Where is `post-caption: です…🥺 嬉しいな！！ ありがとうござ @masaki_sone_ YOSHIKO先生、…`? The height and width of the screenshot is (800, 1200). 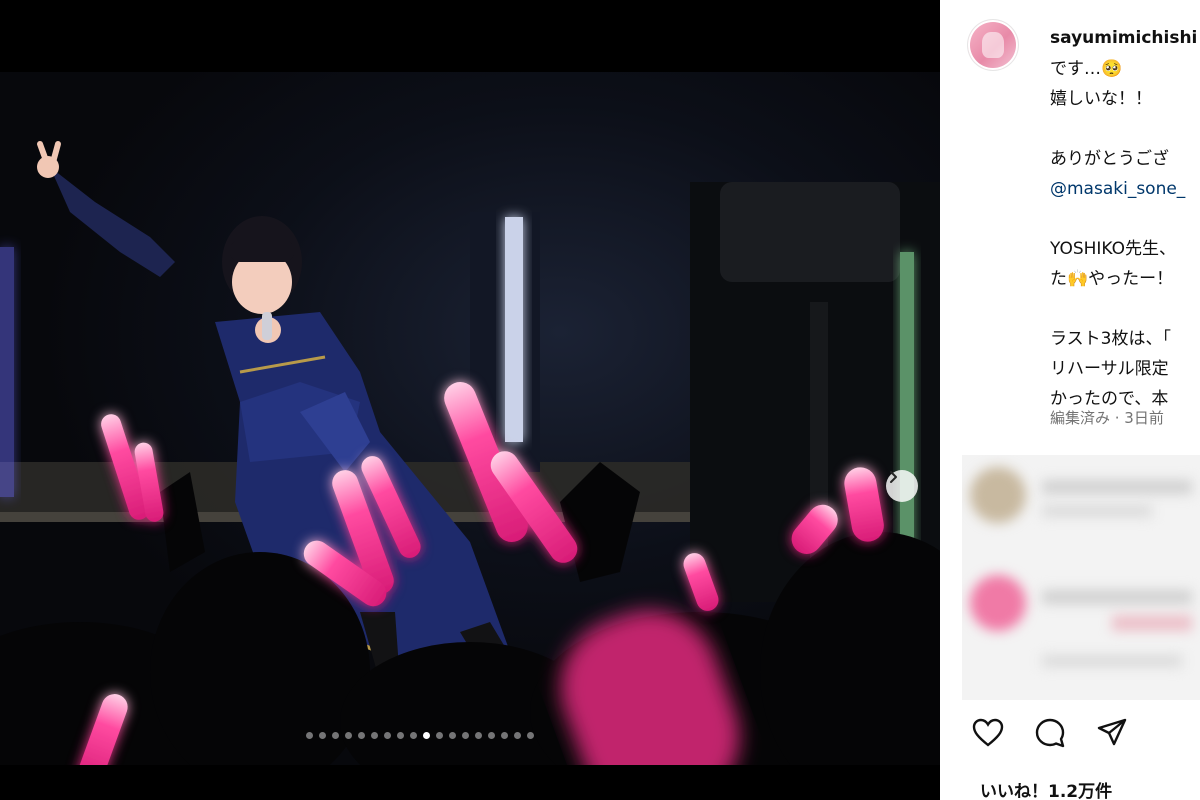 post-caption: です…🥺 嬉しいな！！ ありがとうござ @masaki_sone_ YOSHIKO先生、… is located at coordinates (1125, 234).